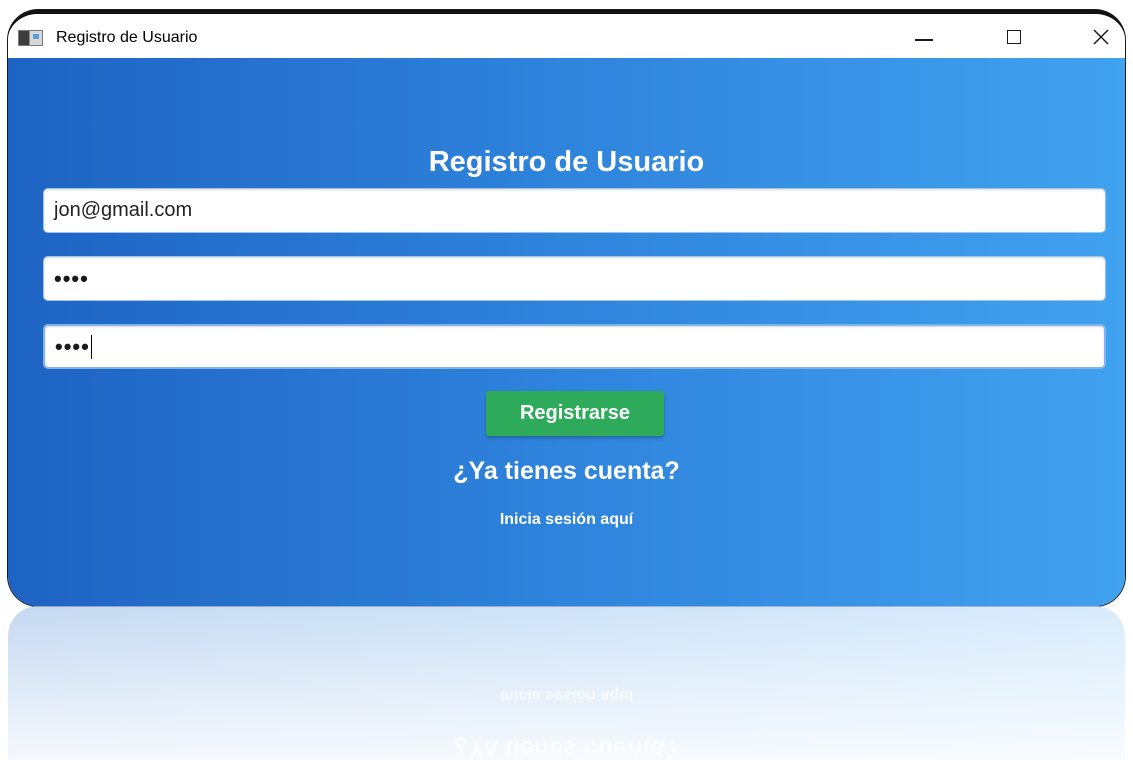 The image size is (1133, 760). Describe the element at coordinates (566, 162) in the screenshot. I see `form-title: Registro de Usuario` at that location.